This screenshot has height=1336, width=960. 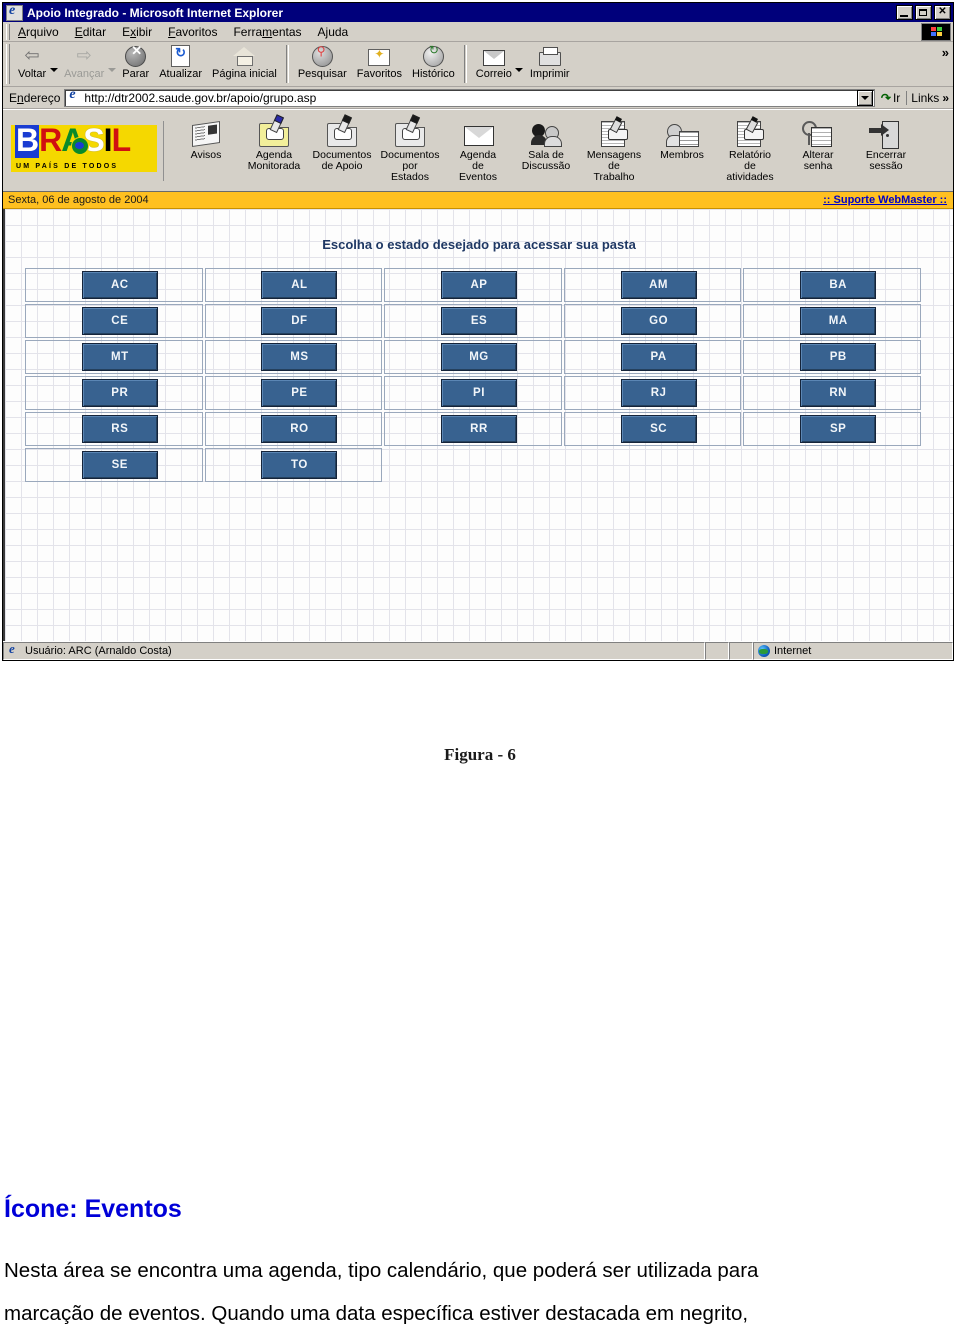 What do you see at coordinates (658, 429) in the screenshot?
I see `state-button-sc: SC` at bounding box center [658, 429].